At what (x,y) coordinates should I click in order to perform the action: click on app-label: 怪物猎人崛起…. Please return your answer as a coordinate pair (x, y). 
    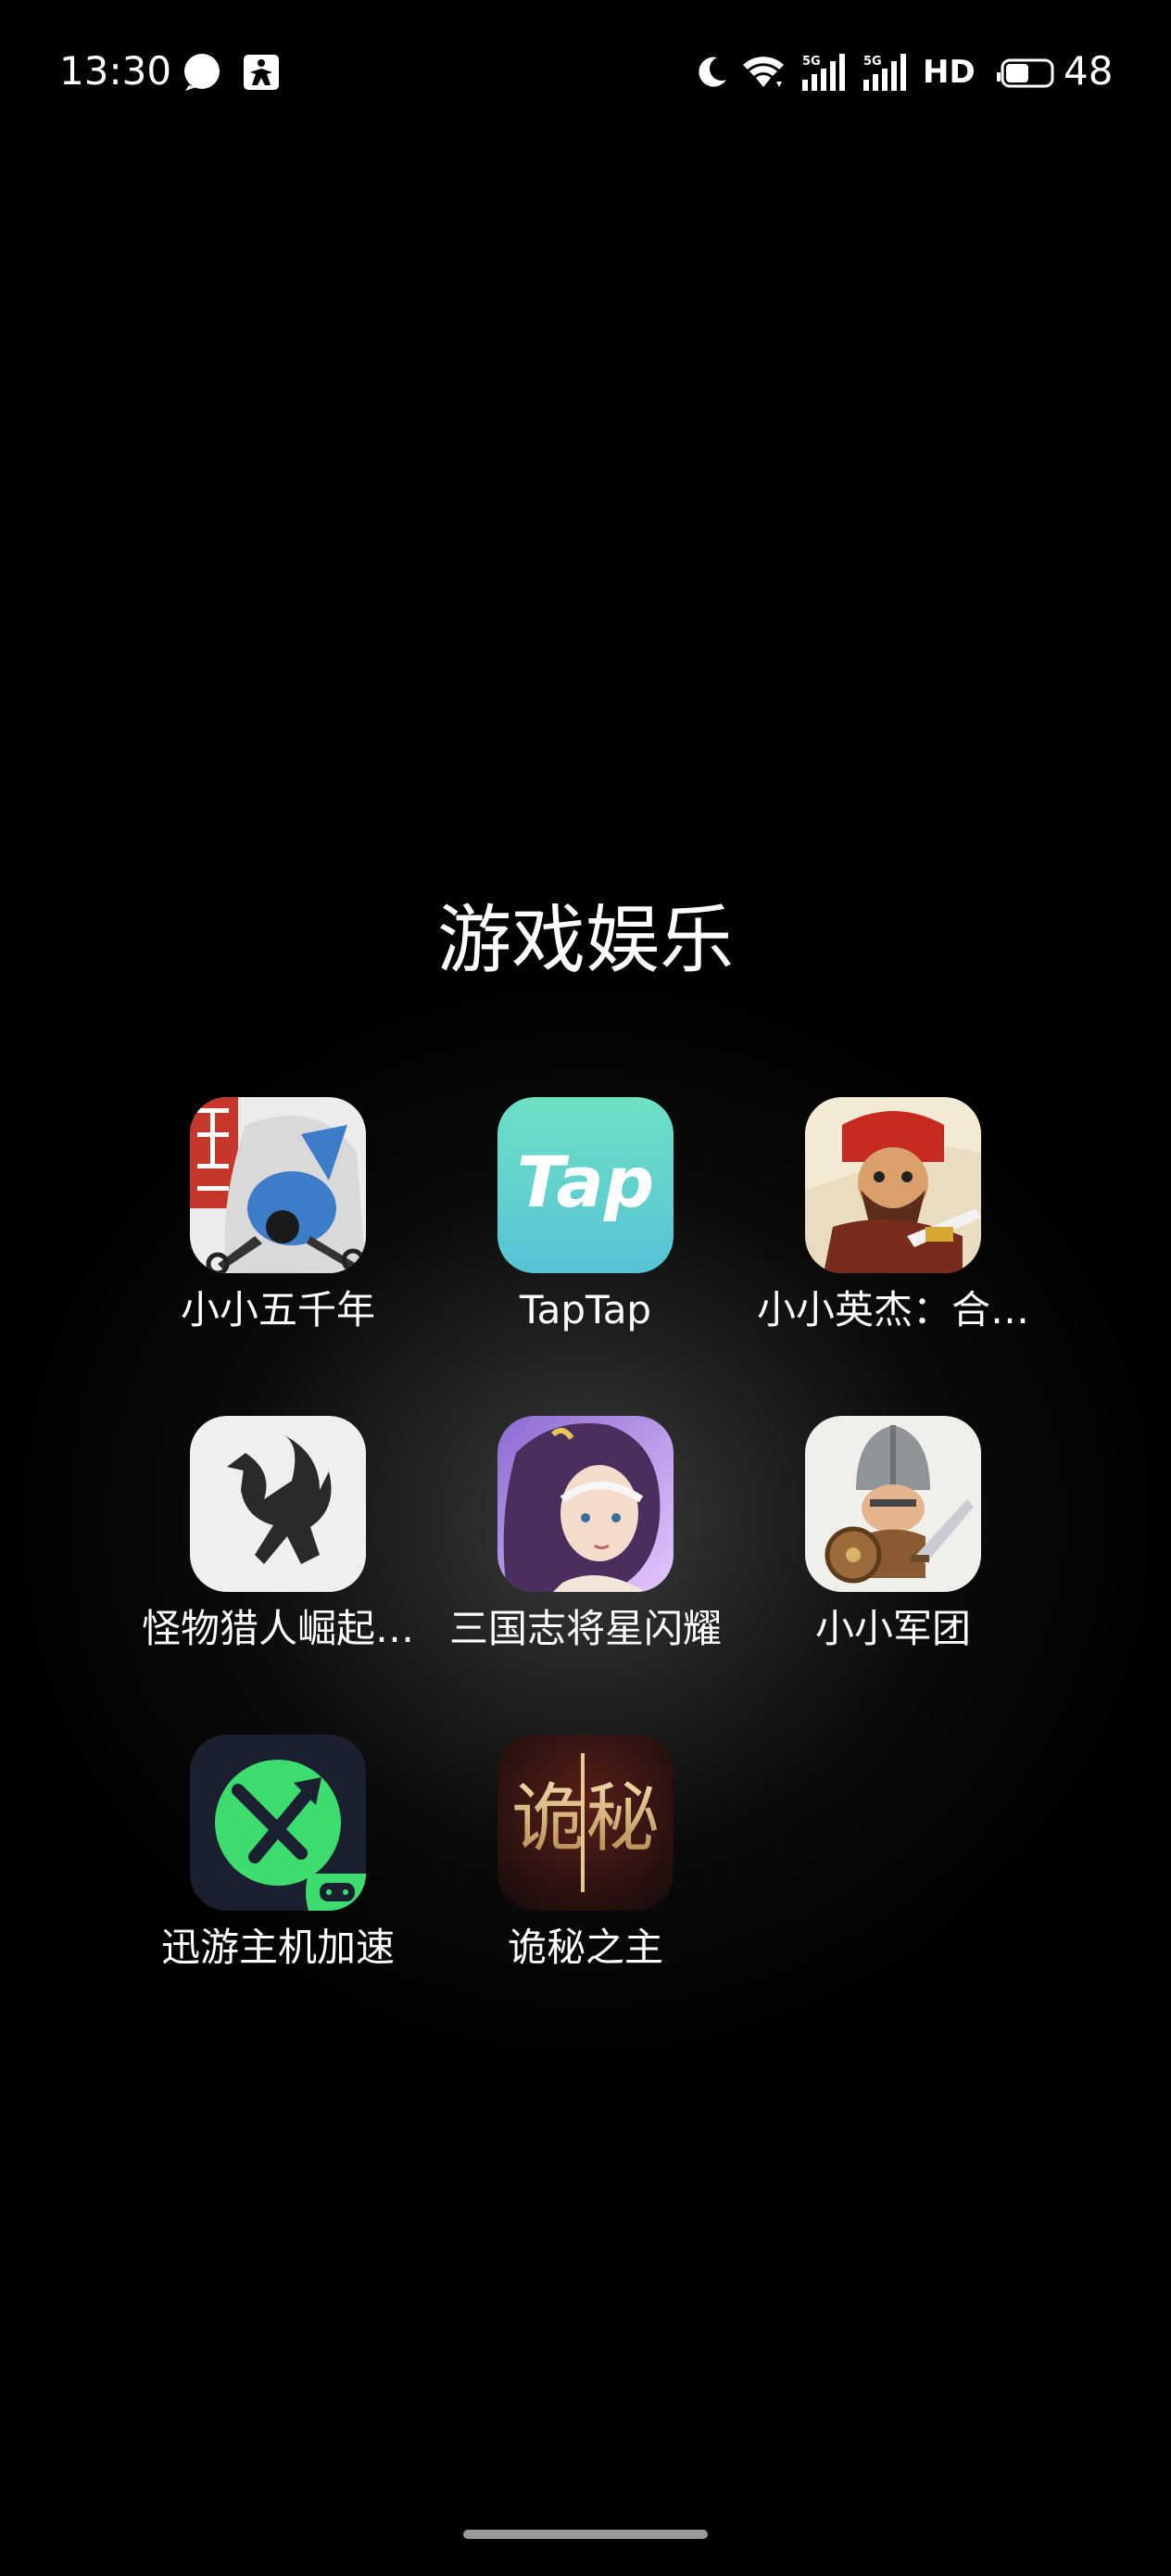
    Looking at the image, I should click on (278, 1629).